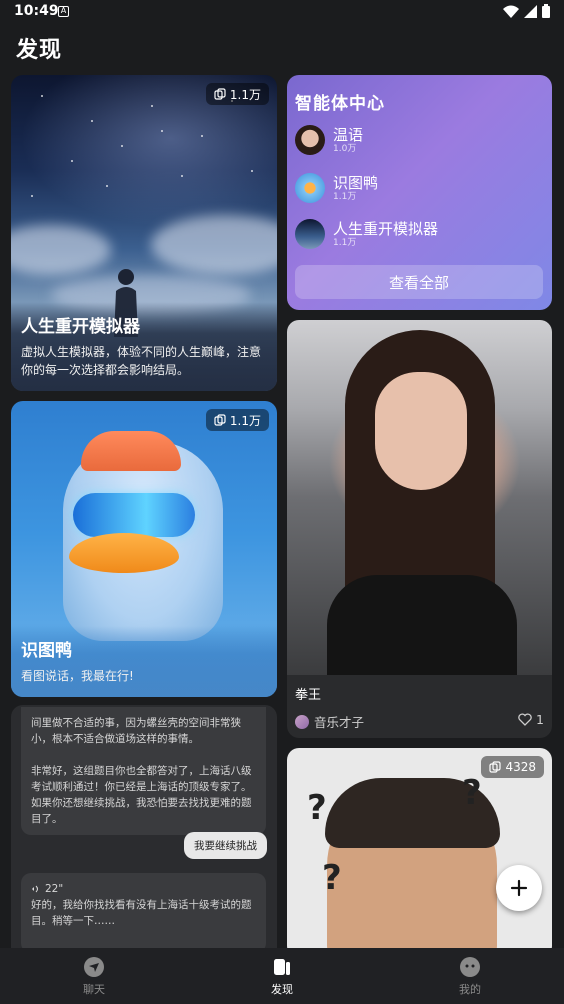 The image size is (564, 1004). Describe the element at coordinates (225, 845) in the screenshot. I see `user-message: 我要继续挑战` at that location.